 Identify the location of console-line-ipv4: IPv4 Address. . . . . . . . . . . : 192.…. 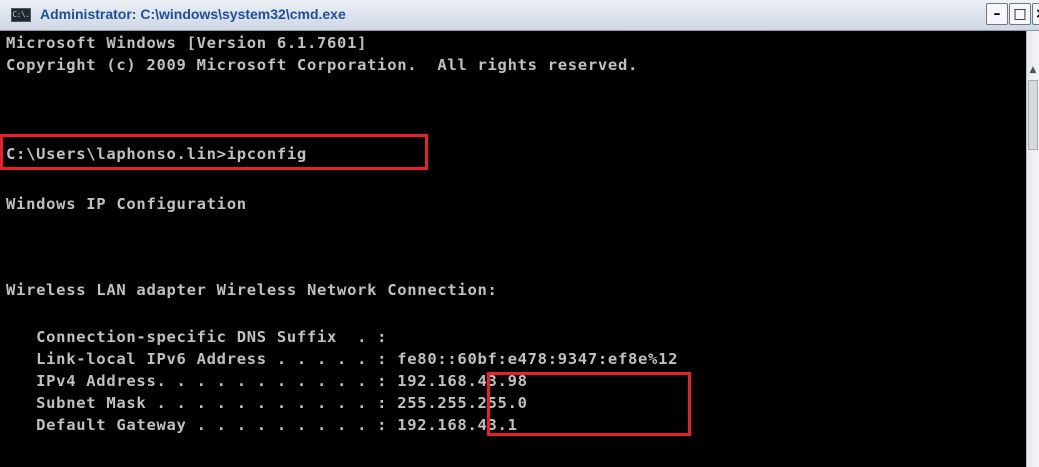
(267, 381).